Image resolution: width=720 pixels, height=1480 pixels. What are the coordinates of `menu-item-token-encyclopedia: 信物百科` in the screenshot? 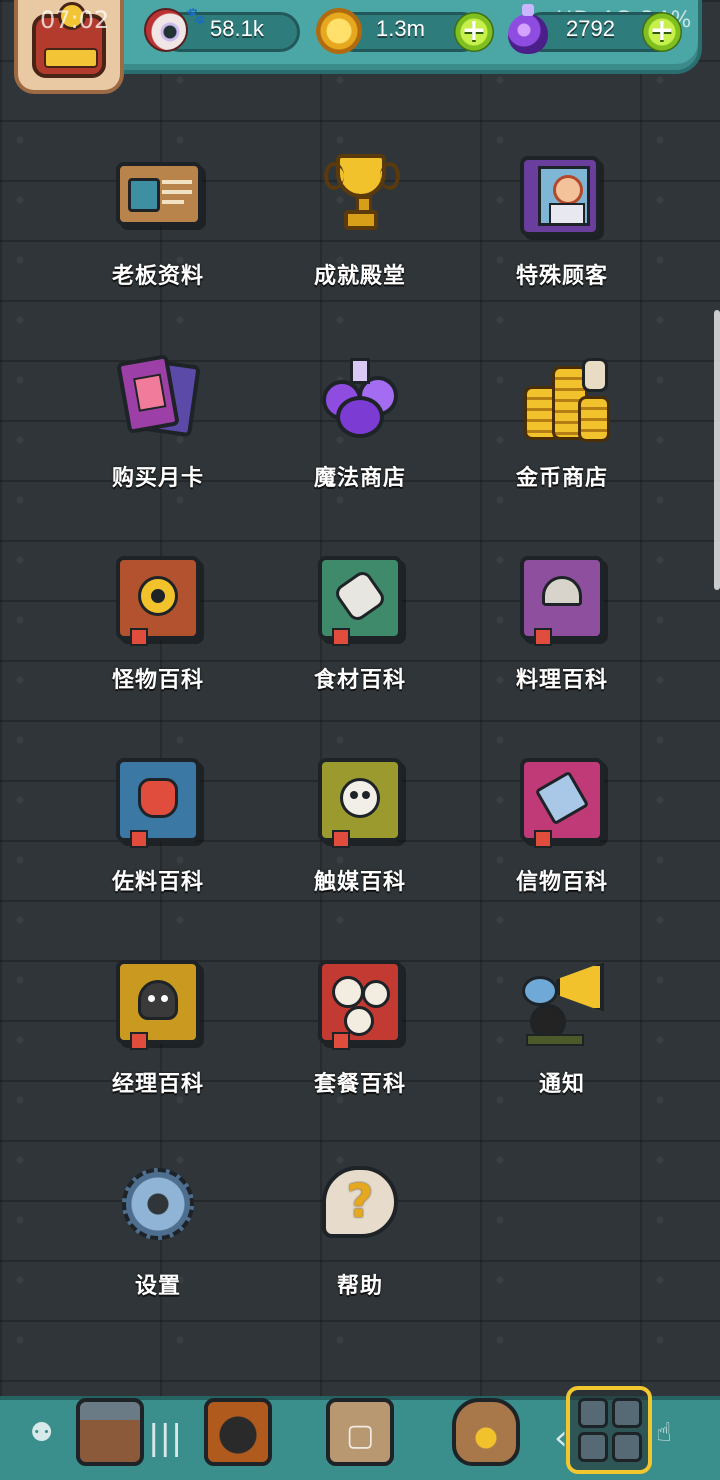 It's located at (562, 831).